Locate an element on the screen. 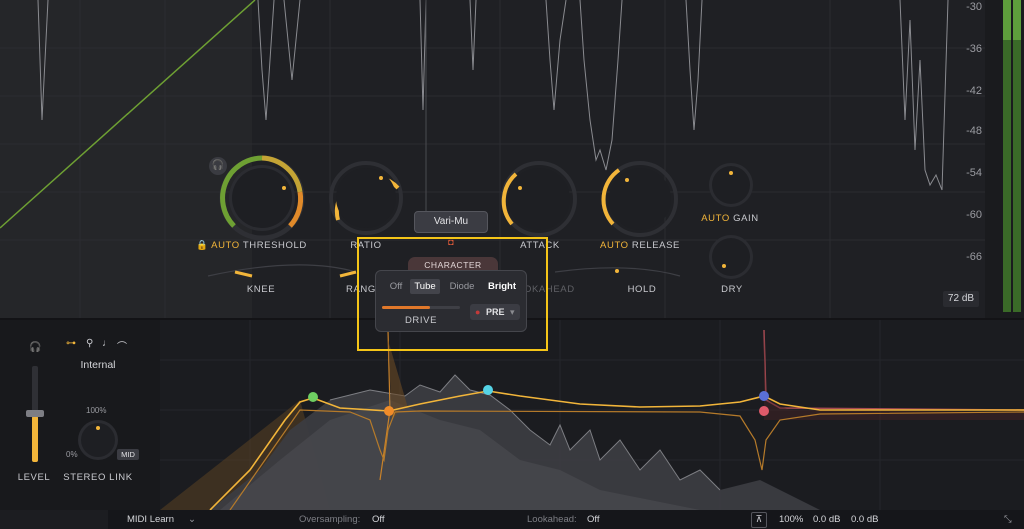 The height and width of the screenshot is (529, 1024). attack-knob is located at coordinates (539, 199).